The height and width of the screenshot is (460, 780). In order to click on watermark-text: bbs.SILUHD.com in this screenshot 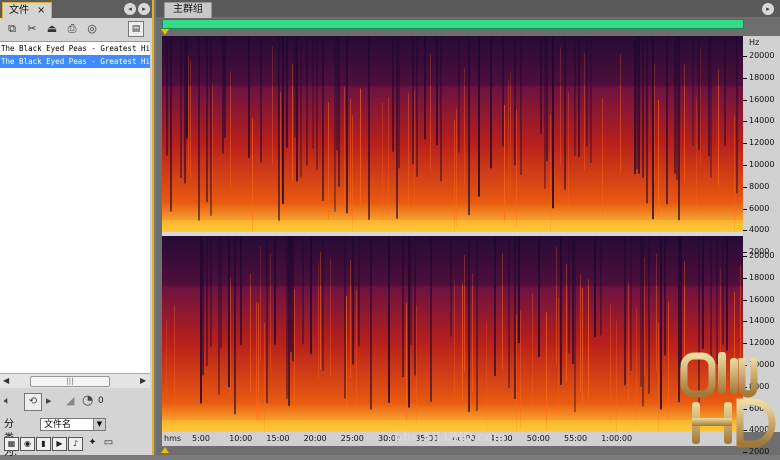, I will do `click(450, 437)`.